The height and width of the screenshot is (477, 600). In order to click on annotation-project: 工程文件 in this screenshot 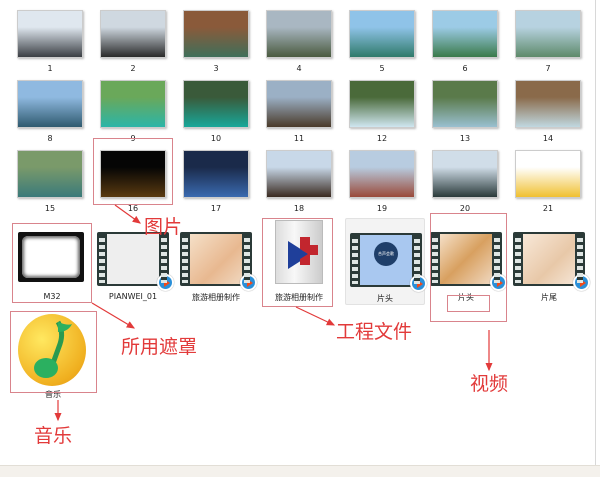, I will do `click(374, 332)`.